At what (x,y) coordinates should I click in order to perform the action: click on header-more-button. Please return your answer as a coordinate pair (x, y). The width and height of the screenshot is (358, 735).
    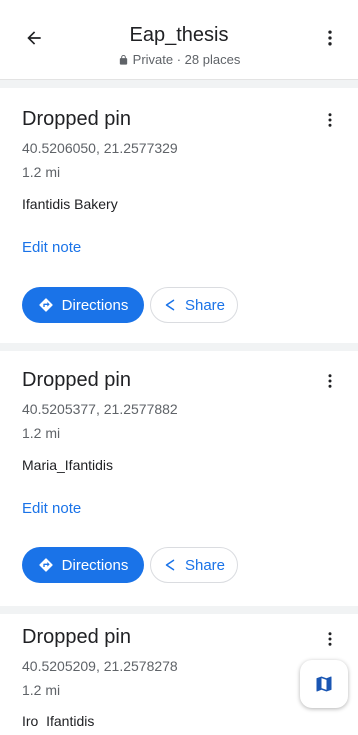
    Looking at the image, I should click on (330, 38).